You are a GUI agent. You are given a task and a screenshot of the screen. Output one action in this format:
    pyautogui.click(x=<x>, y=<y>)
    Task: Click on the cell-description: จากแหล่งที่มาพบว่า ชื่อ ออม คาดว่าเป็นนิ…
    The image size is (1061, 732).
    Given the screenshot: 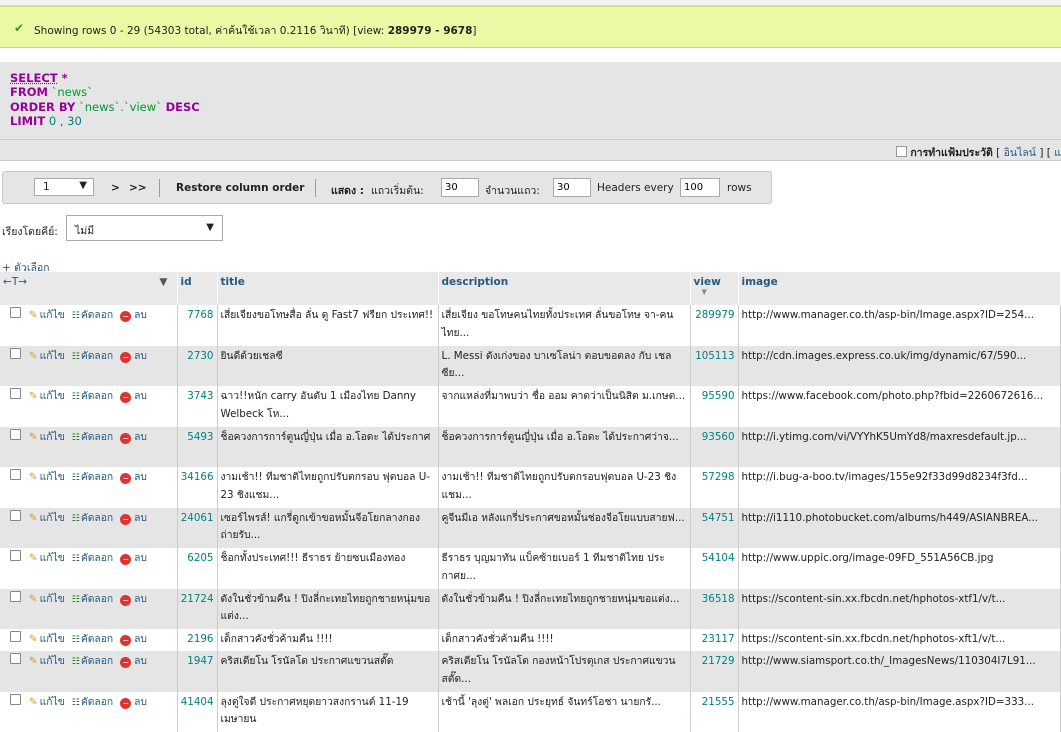 What is the action you would take?
    pyautogui.click(x=564, y=406)
    